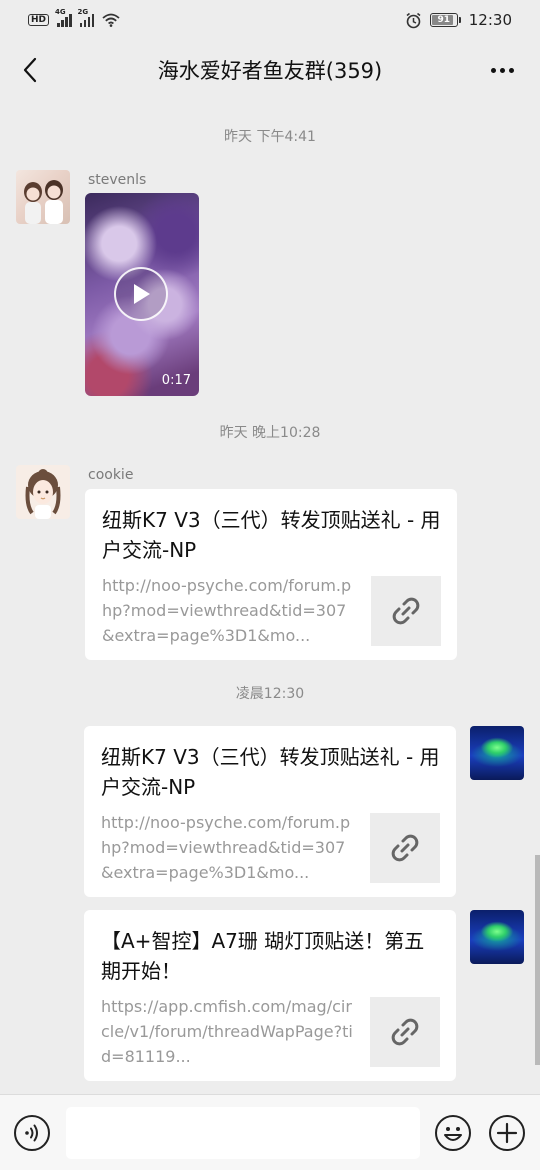  What do you see at coordinates (63, 17) in the screenshot?
I see `signal-icon: 4G` at bounding box center [63, 17].